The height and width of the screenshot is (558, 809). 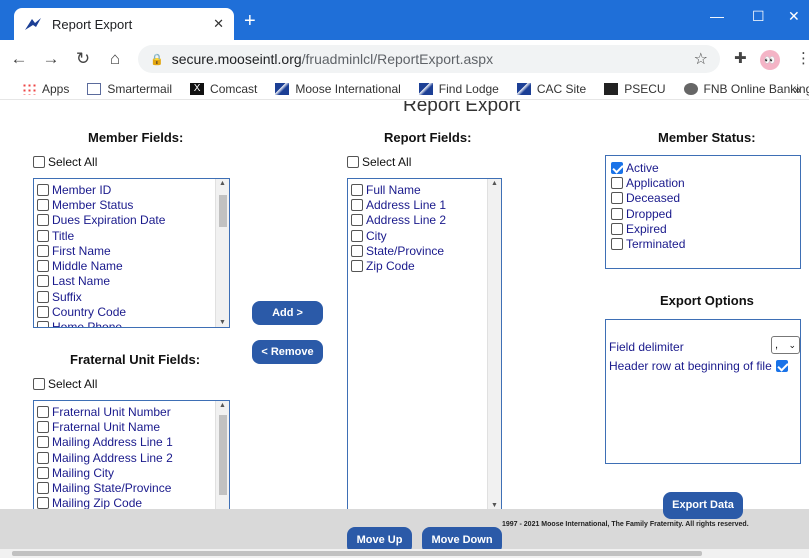 I want to click on bookmark-star-icon: ☆, so click(x=701, y=59).